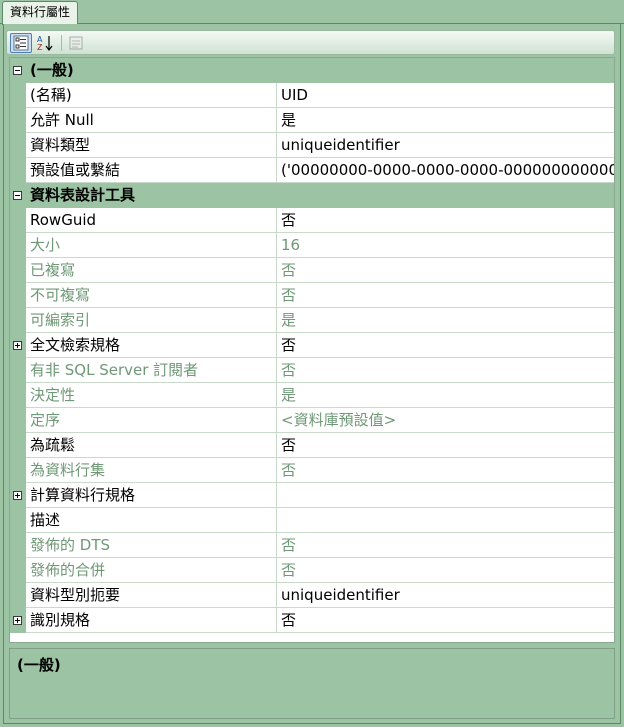 The width and height of the screenshot is (624, 727). What do you see at coordinates (40, 13) in the screenshot?
I see `tab-column-properties: 資料行屬性` at bounding box center [40, 13].